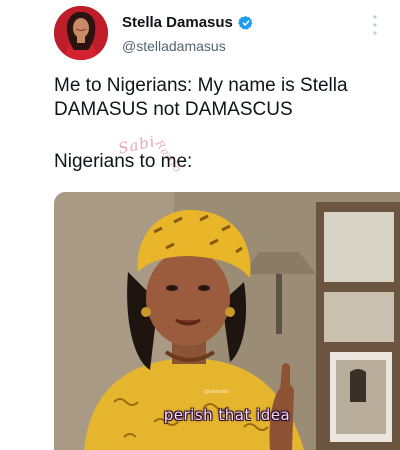 The width and height of the screenshot is (400, 450). I want to click on author-name-row: Stella Damasus, so click(188, 22).